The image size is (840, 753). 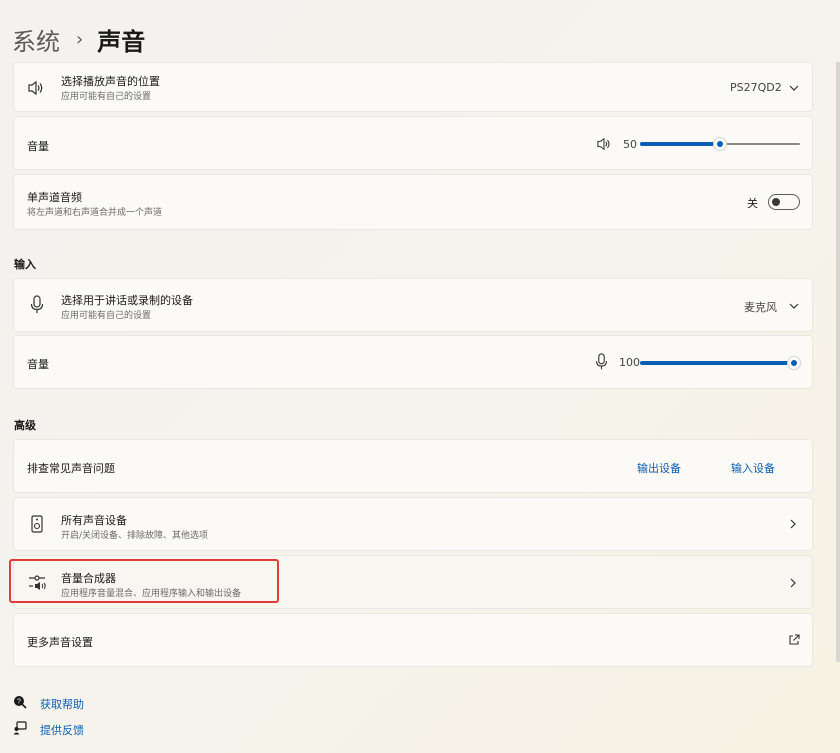 I want to click on input-volume-value: 100, so click(x=629, y=362).